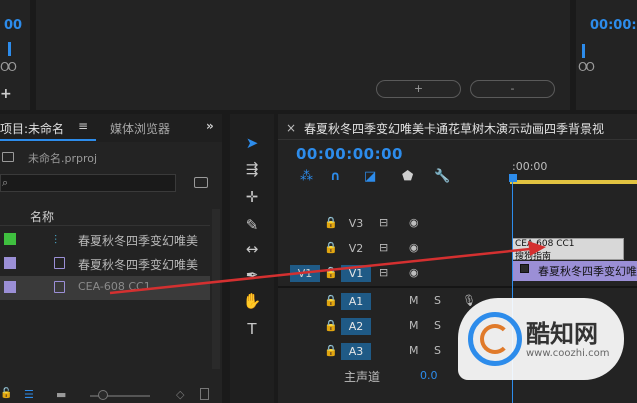  Describe the element at coordinates (59, 263) in the screenshot. I see `clip-icon` at that location.